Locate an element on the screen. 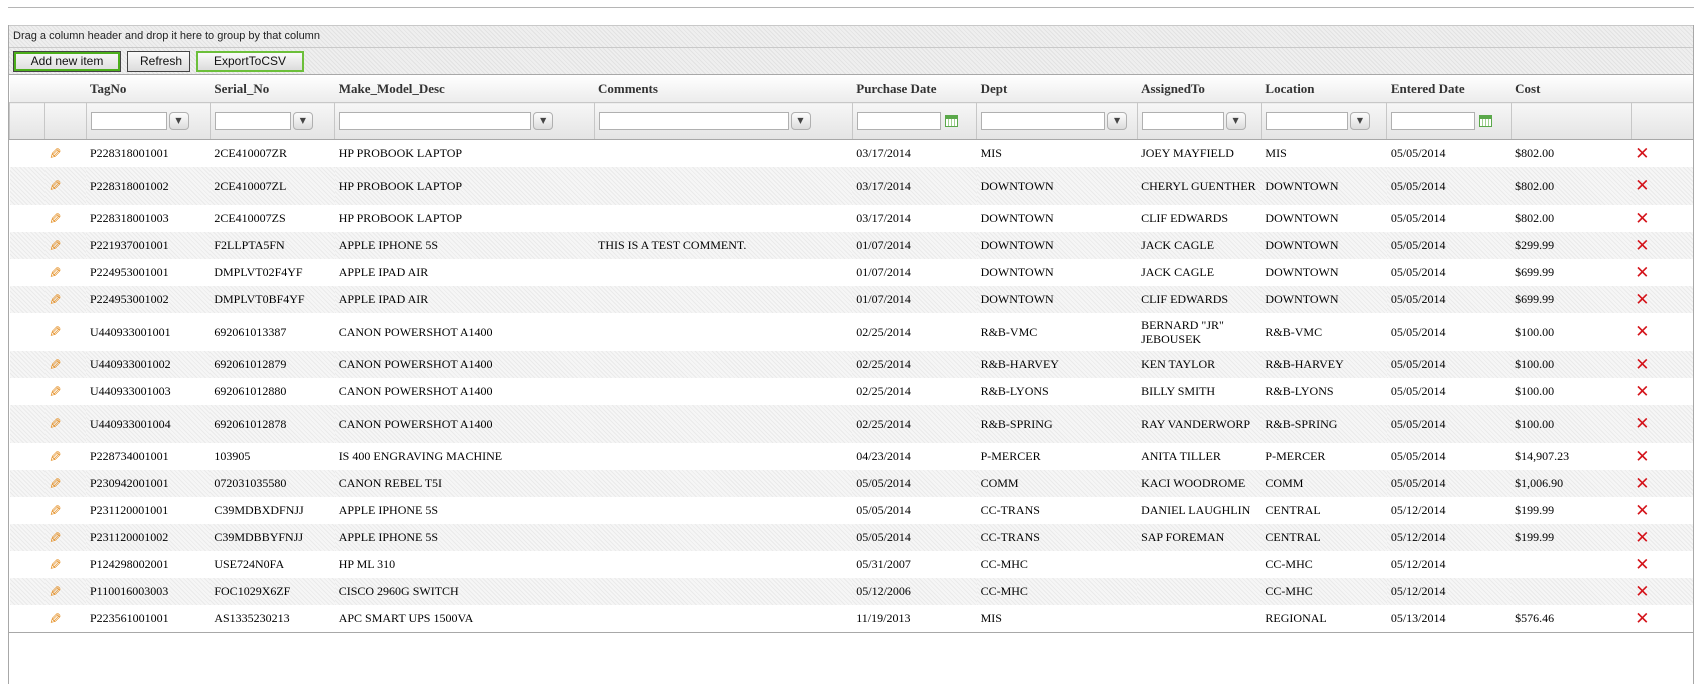 The height and width of the screenshot is (684, 1702). header-dept: Dept is located at coordinates (1057, 89).